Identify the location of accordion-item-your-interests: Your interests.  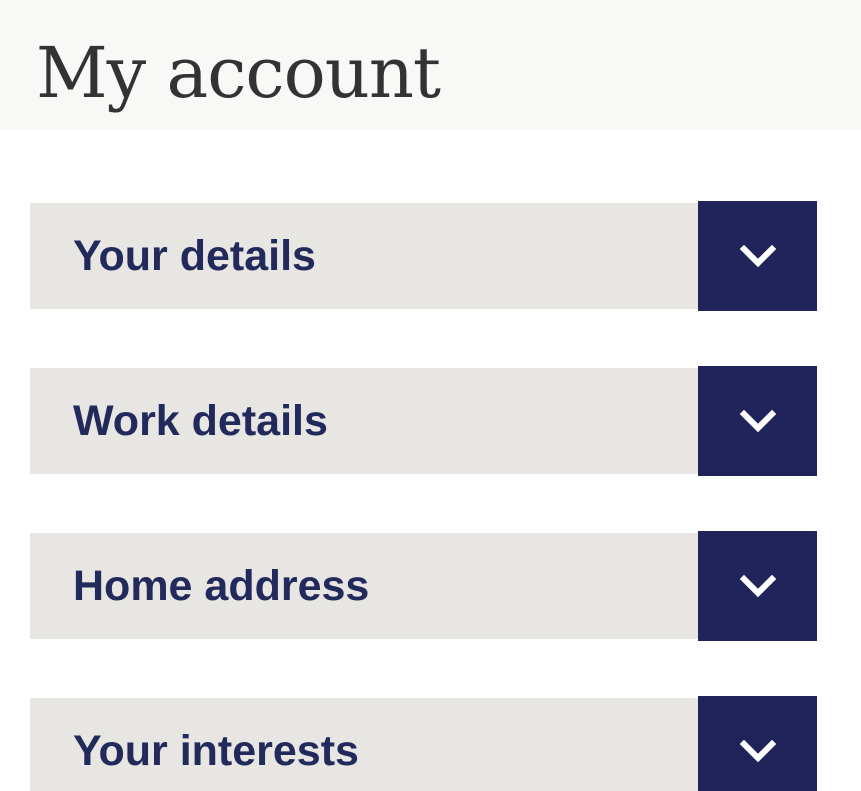
(423, 743).